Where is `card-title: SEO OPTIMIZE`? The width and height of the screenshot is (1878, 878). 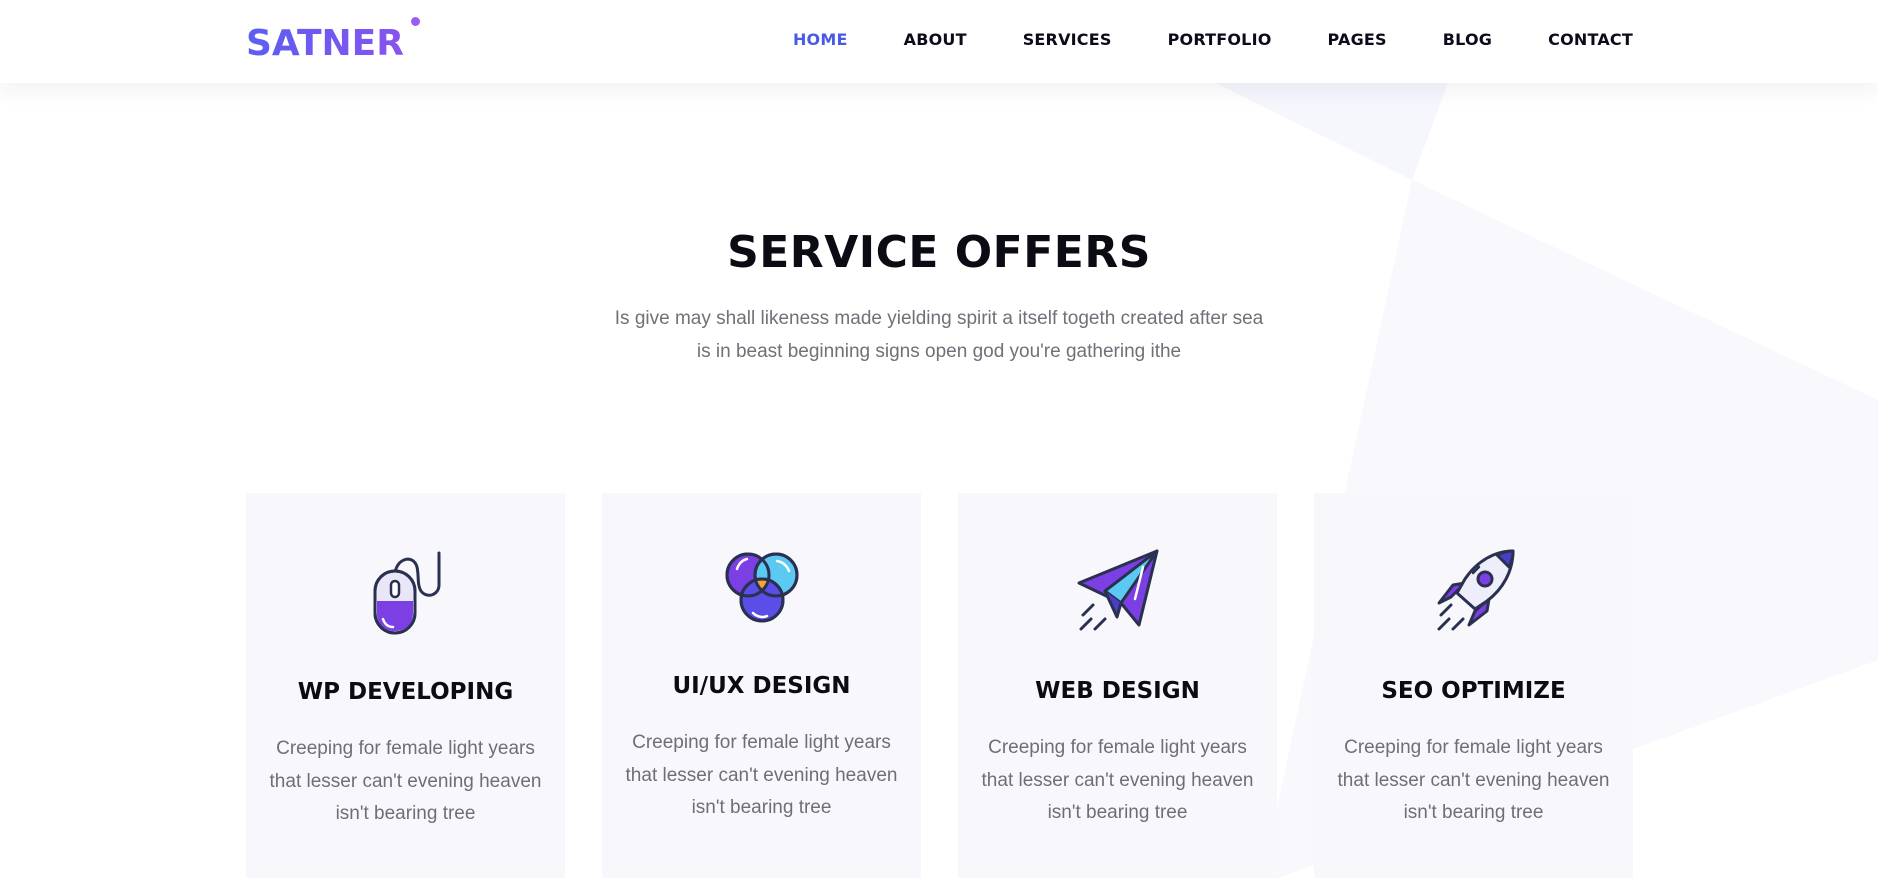 card-title: SEO OPTIMIZE is located at coordinates (1473, 691).